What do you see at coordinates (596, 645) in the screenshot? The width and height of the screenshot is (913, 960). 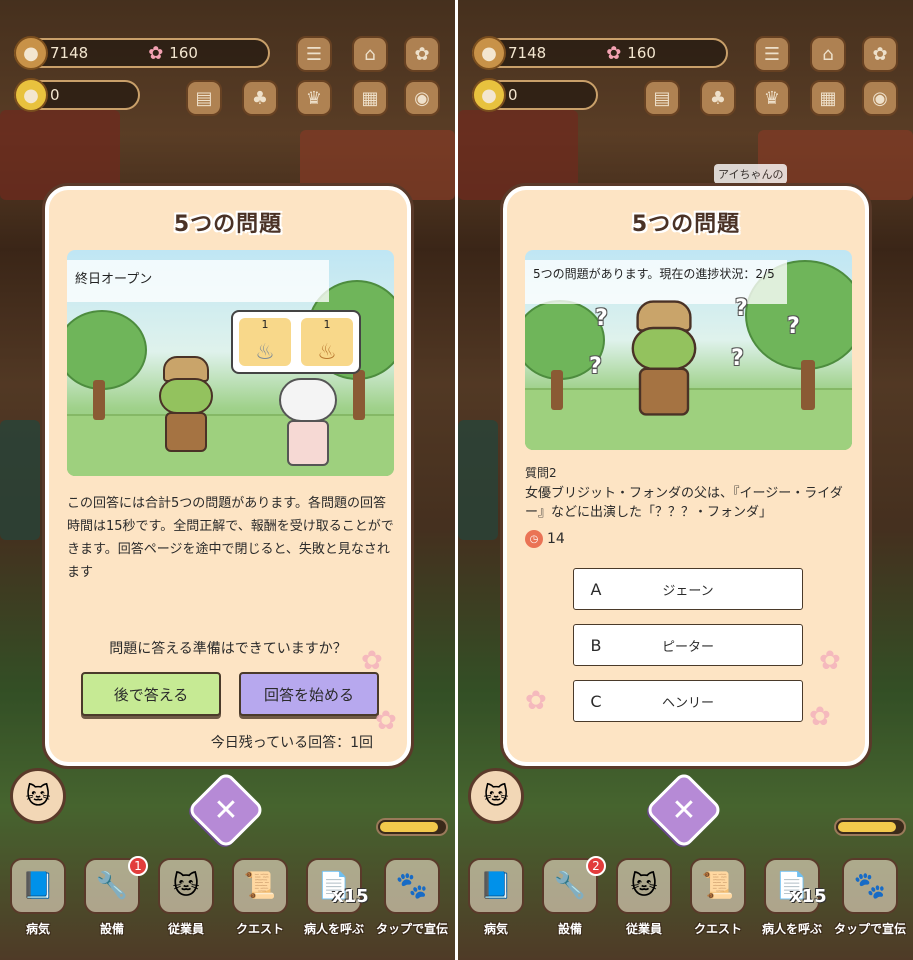 I see `answer-letter: B` at bounding box center [596, 645].